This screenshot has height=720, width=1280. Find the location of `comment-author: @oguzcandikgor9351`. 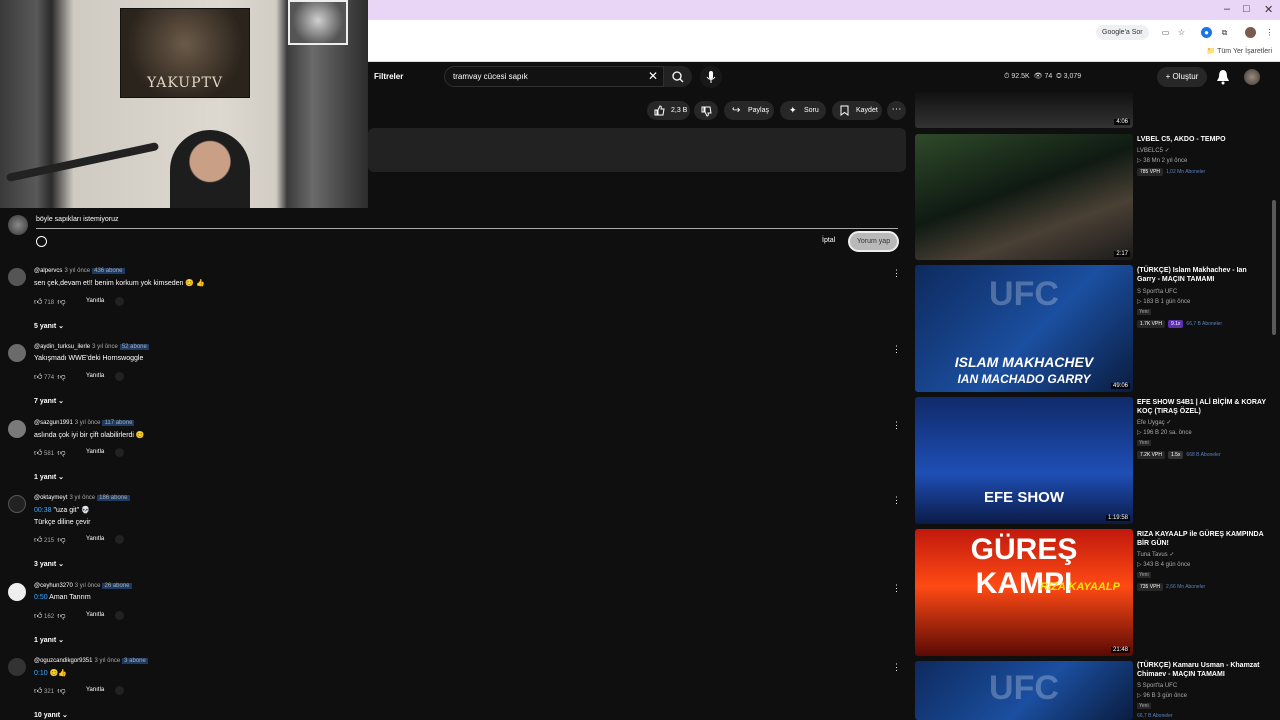

comment-author: @oguzcandikgor9351 is located at coordinates (63, 661).